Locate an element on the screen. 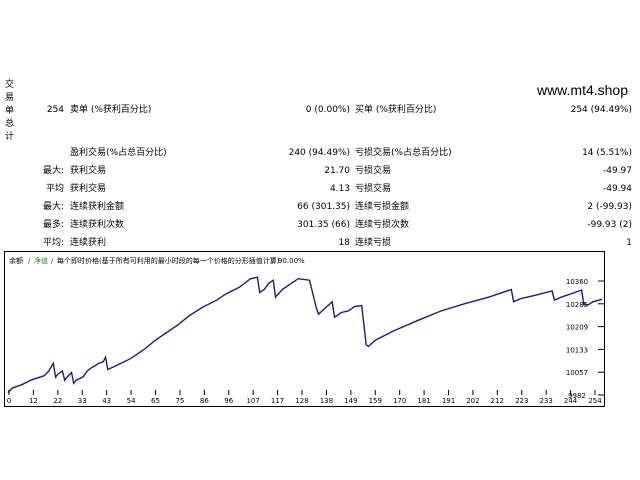  site-watermark: www.mt4.shop is located at coordinates (582, 90).